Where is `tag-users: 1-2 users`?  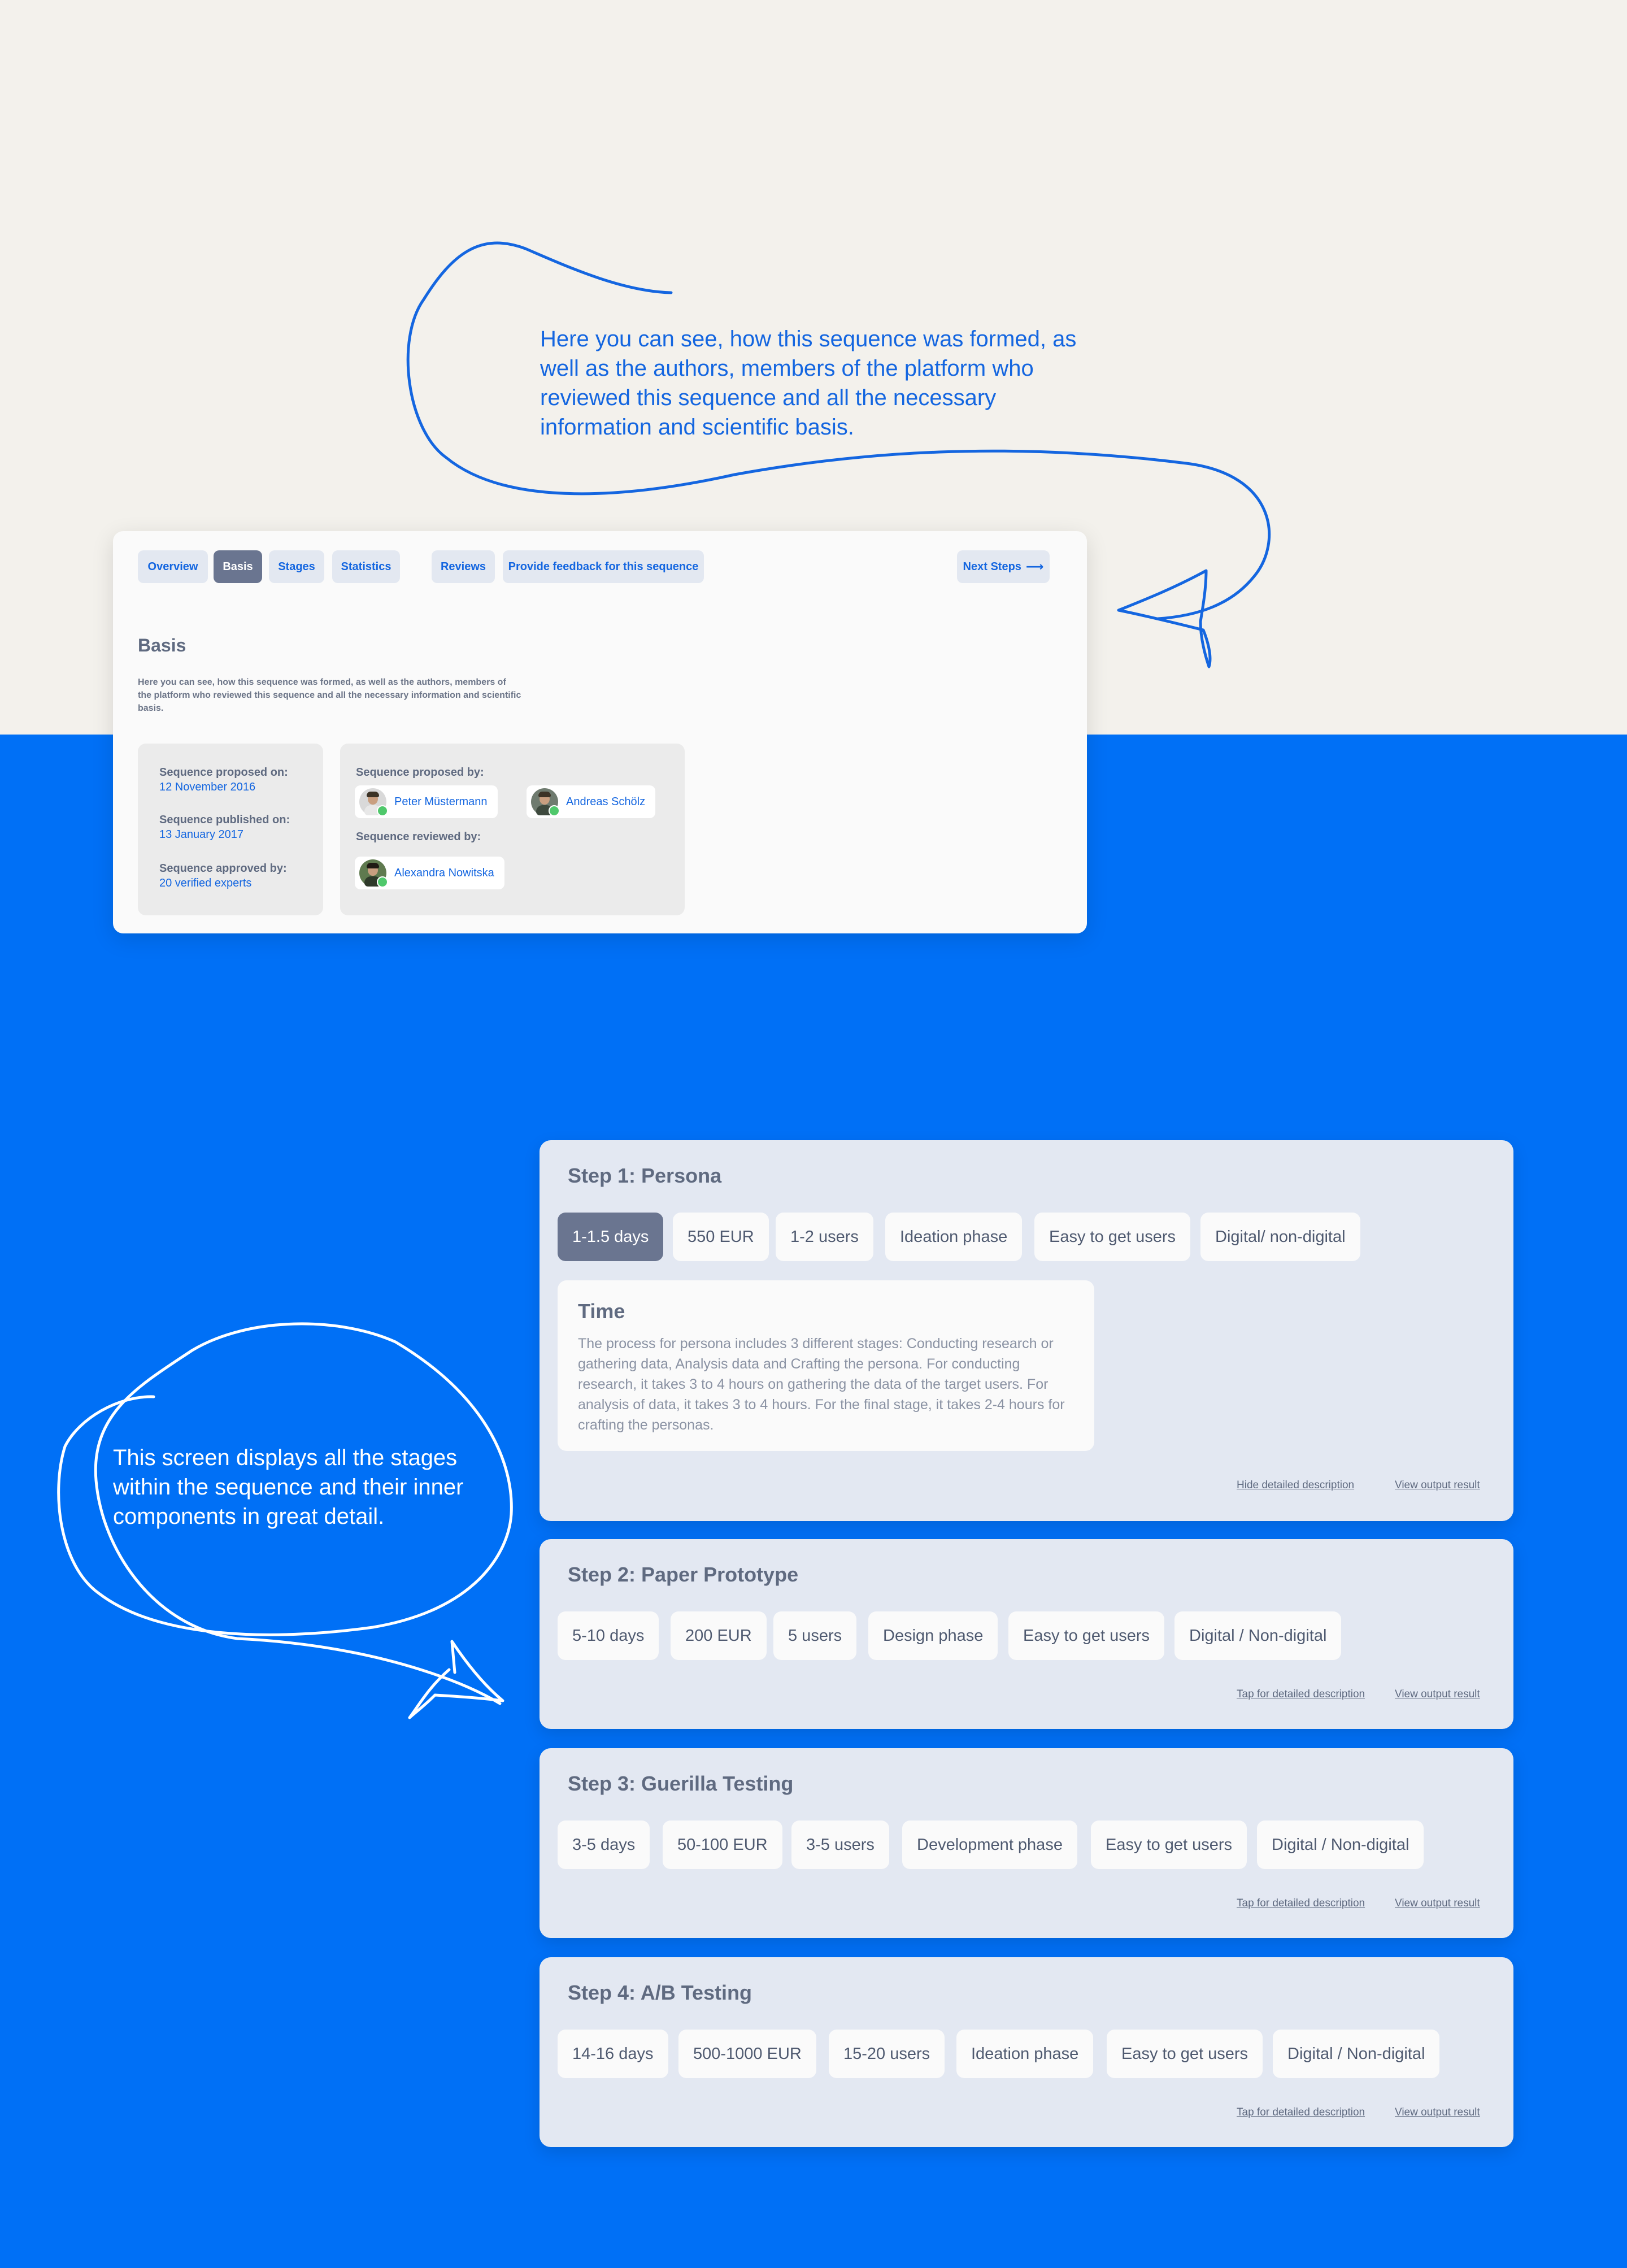
tag-users: 1-2 users is located at coordinates (824, 1237).